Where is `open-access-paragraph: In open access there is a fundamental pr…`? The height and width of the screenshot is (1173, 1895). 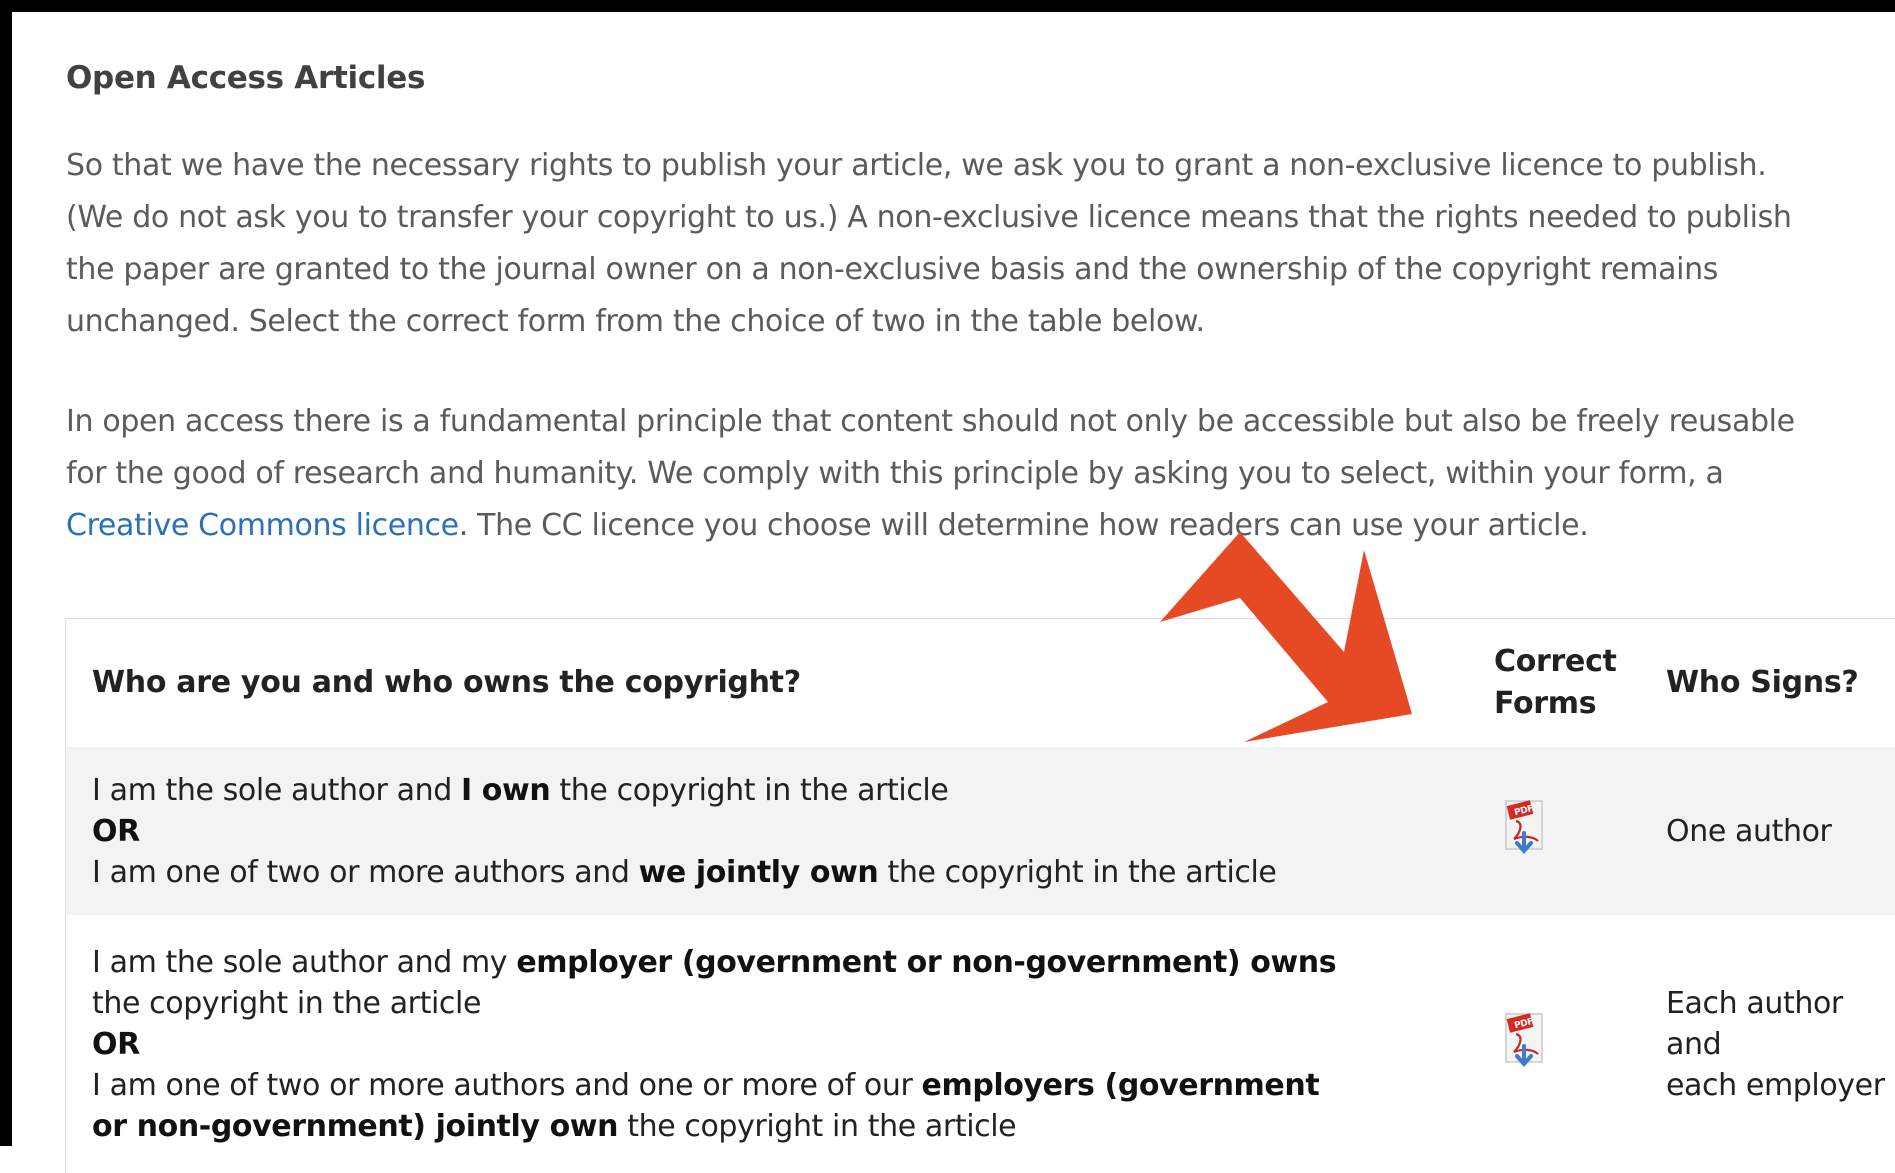 open-access-paragraph: In open access there is a fundamental pr… is located at coordinates (980, 474).